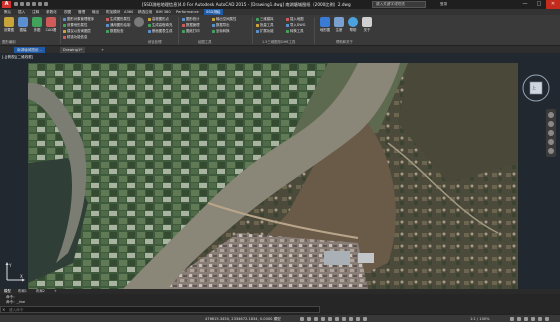 The width and height of the screenshot is (560, 322). I want to click on ribbon-tool: 转换工具, so click(295, 31).